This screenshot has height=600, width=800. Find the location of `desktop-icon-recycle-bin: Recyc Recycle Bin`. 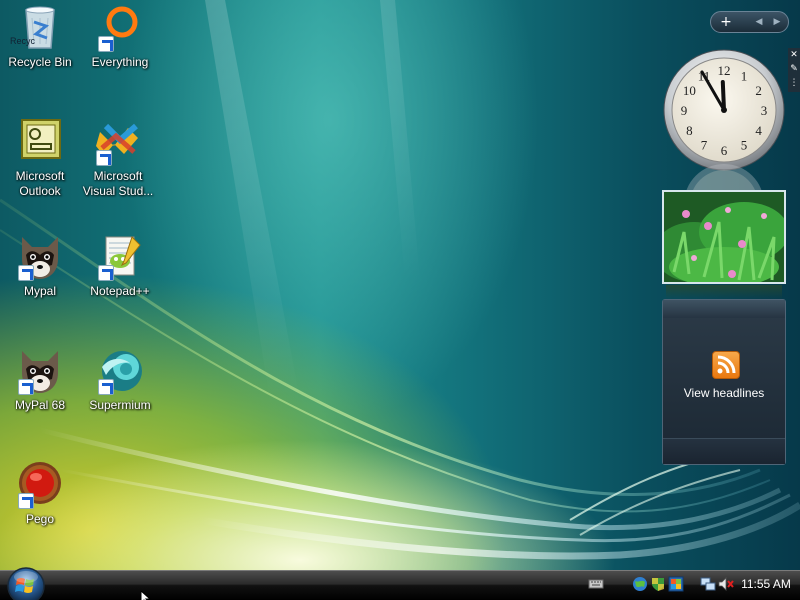

desktop-icon-recycle-bin: Recyc Recycle Bin is located at coordinates (40, 37).